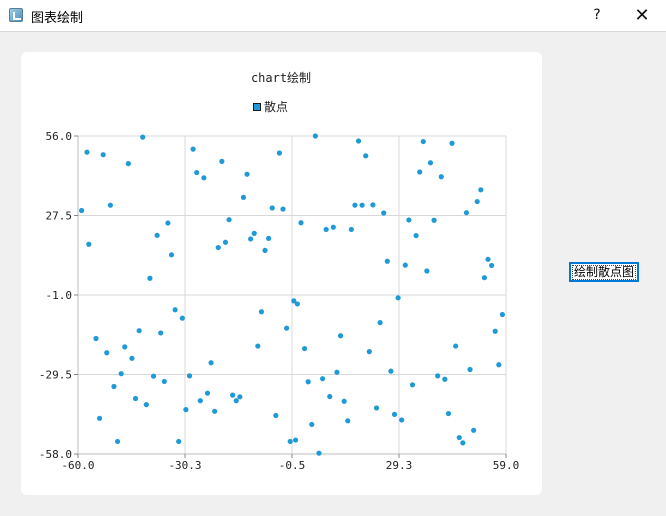 The height and width of the screenshot is (516, 666). Describe the element at coordinates (257, 107) in the screenshot. I see `legend-marker` at that location.